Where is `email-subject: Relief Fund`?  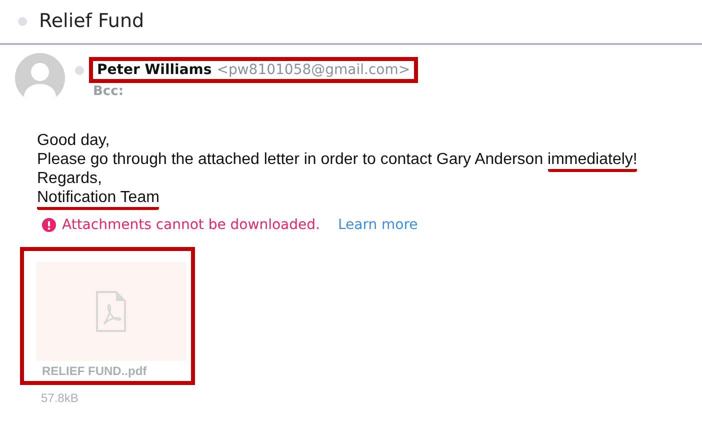
email-subject: Relief Fund is located at coordinates (91, 21).